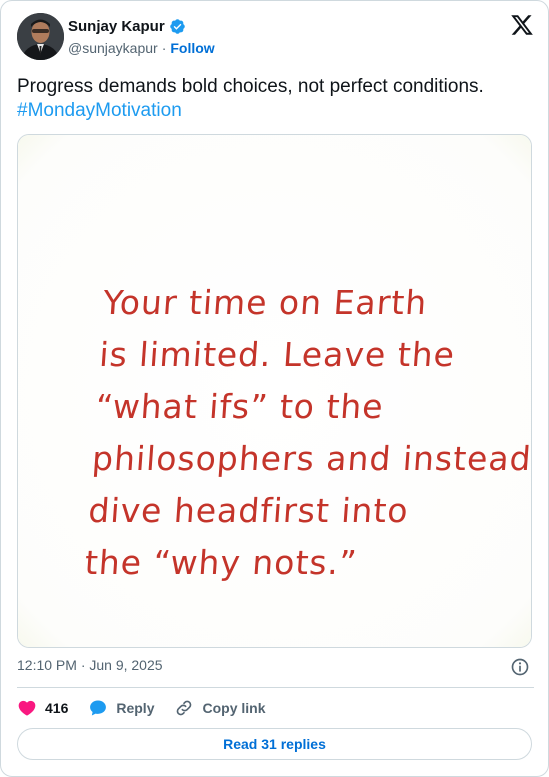  What do you see at coordinates (275, 111) in the screenshot?
I see `hashtag-link: #MondayMotivation` at bounding box center [275, 111].